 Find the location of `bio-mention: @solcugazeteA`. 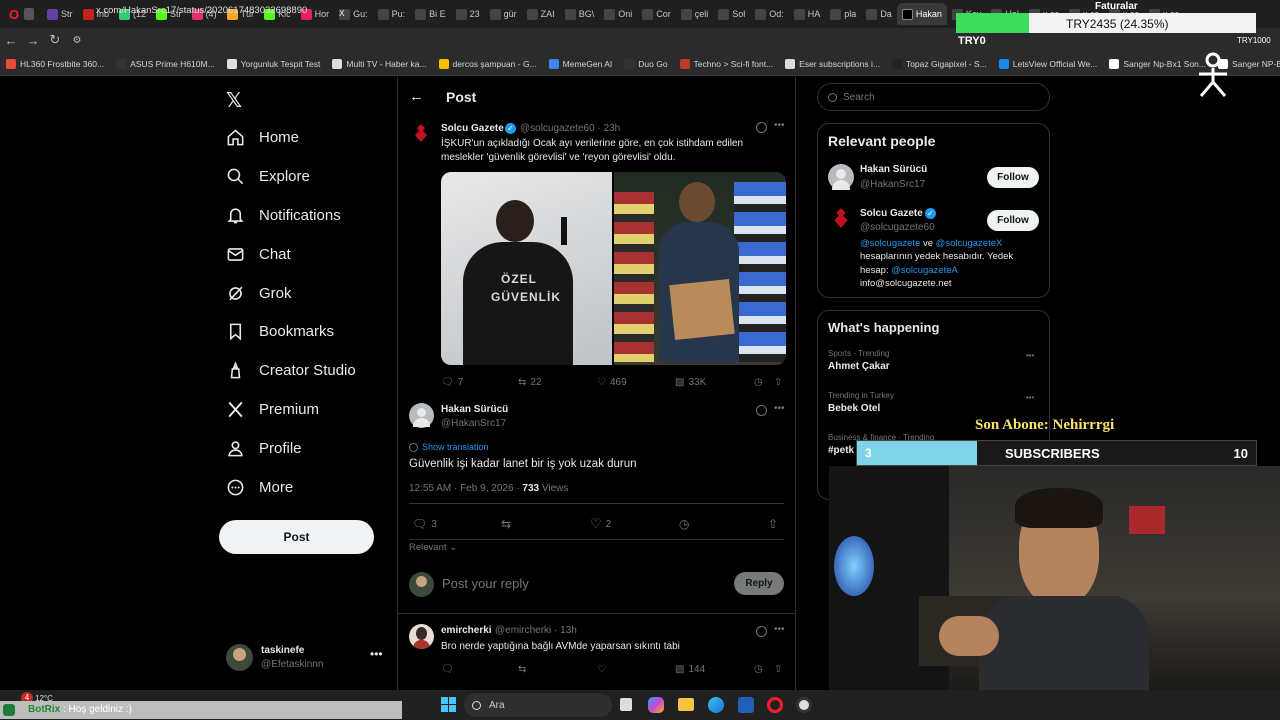

bio-mention: @solcugazeteA is located at coordinates (924, 270).